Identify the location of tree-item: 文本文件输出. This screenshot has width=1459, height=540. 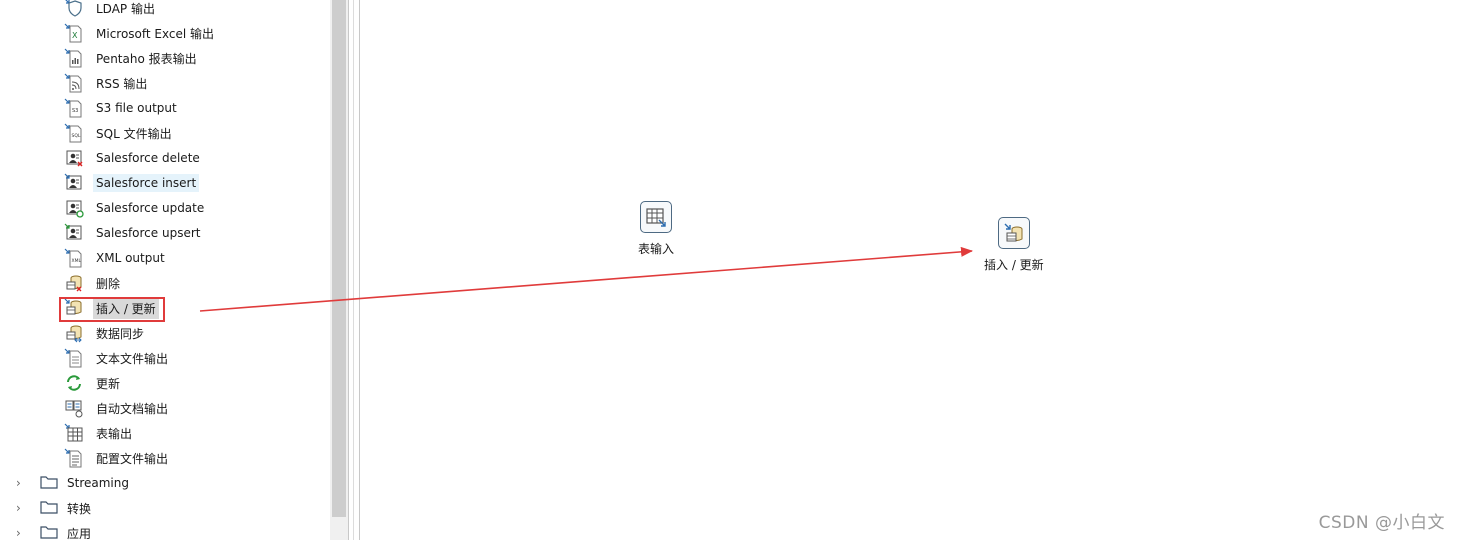
(117, 358).